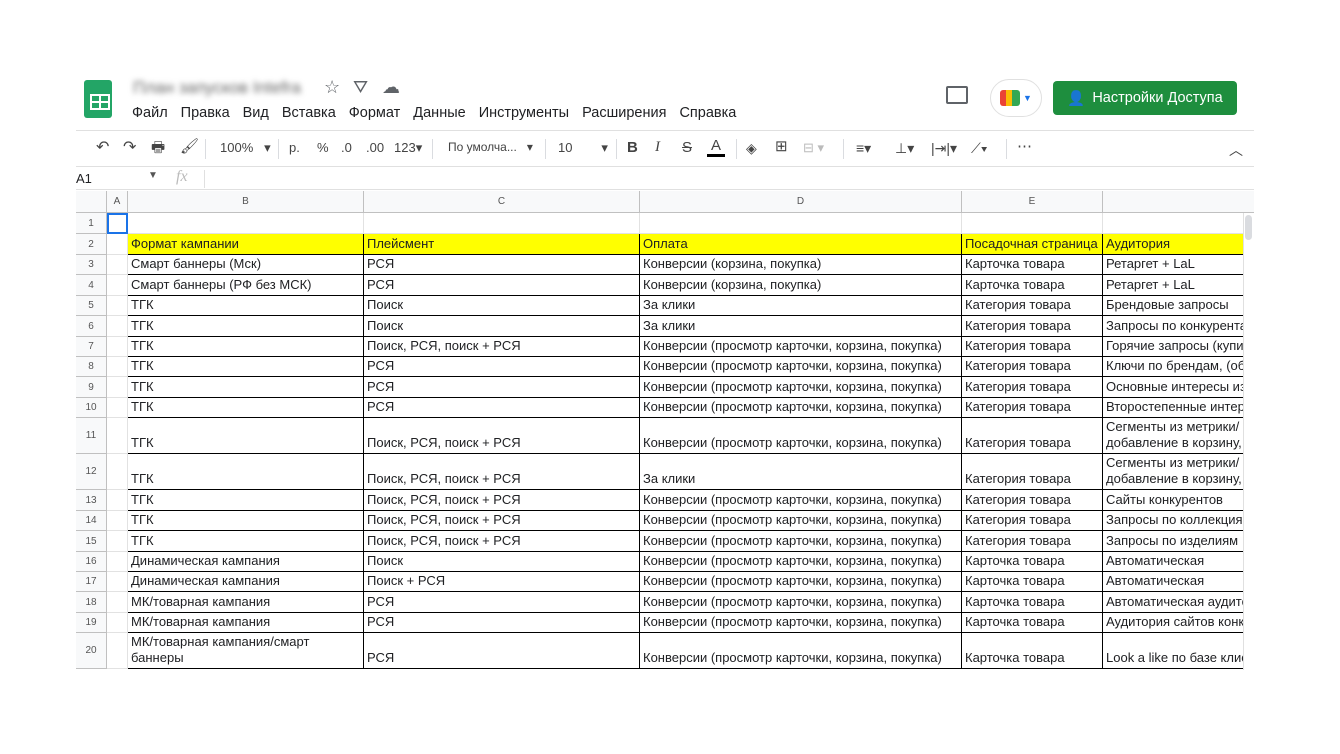 The width and height of the screenshot is (1340, 754). I want to click on cell: Конверсии (корзина, покупка), so click(801, 265).